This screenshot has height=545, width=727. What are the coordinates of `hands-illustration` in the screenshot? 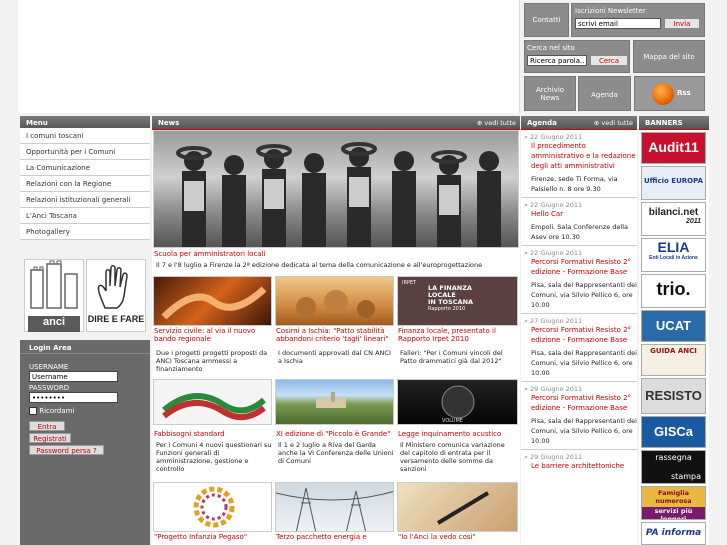 It's located at (214, 303).